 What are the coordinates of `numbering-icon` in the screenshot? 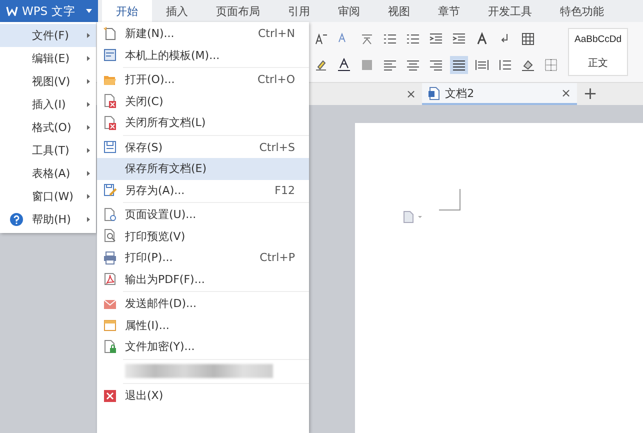 It's located at (413, 39).